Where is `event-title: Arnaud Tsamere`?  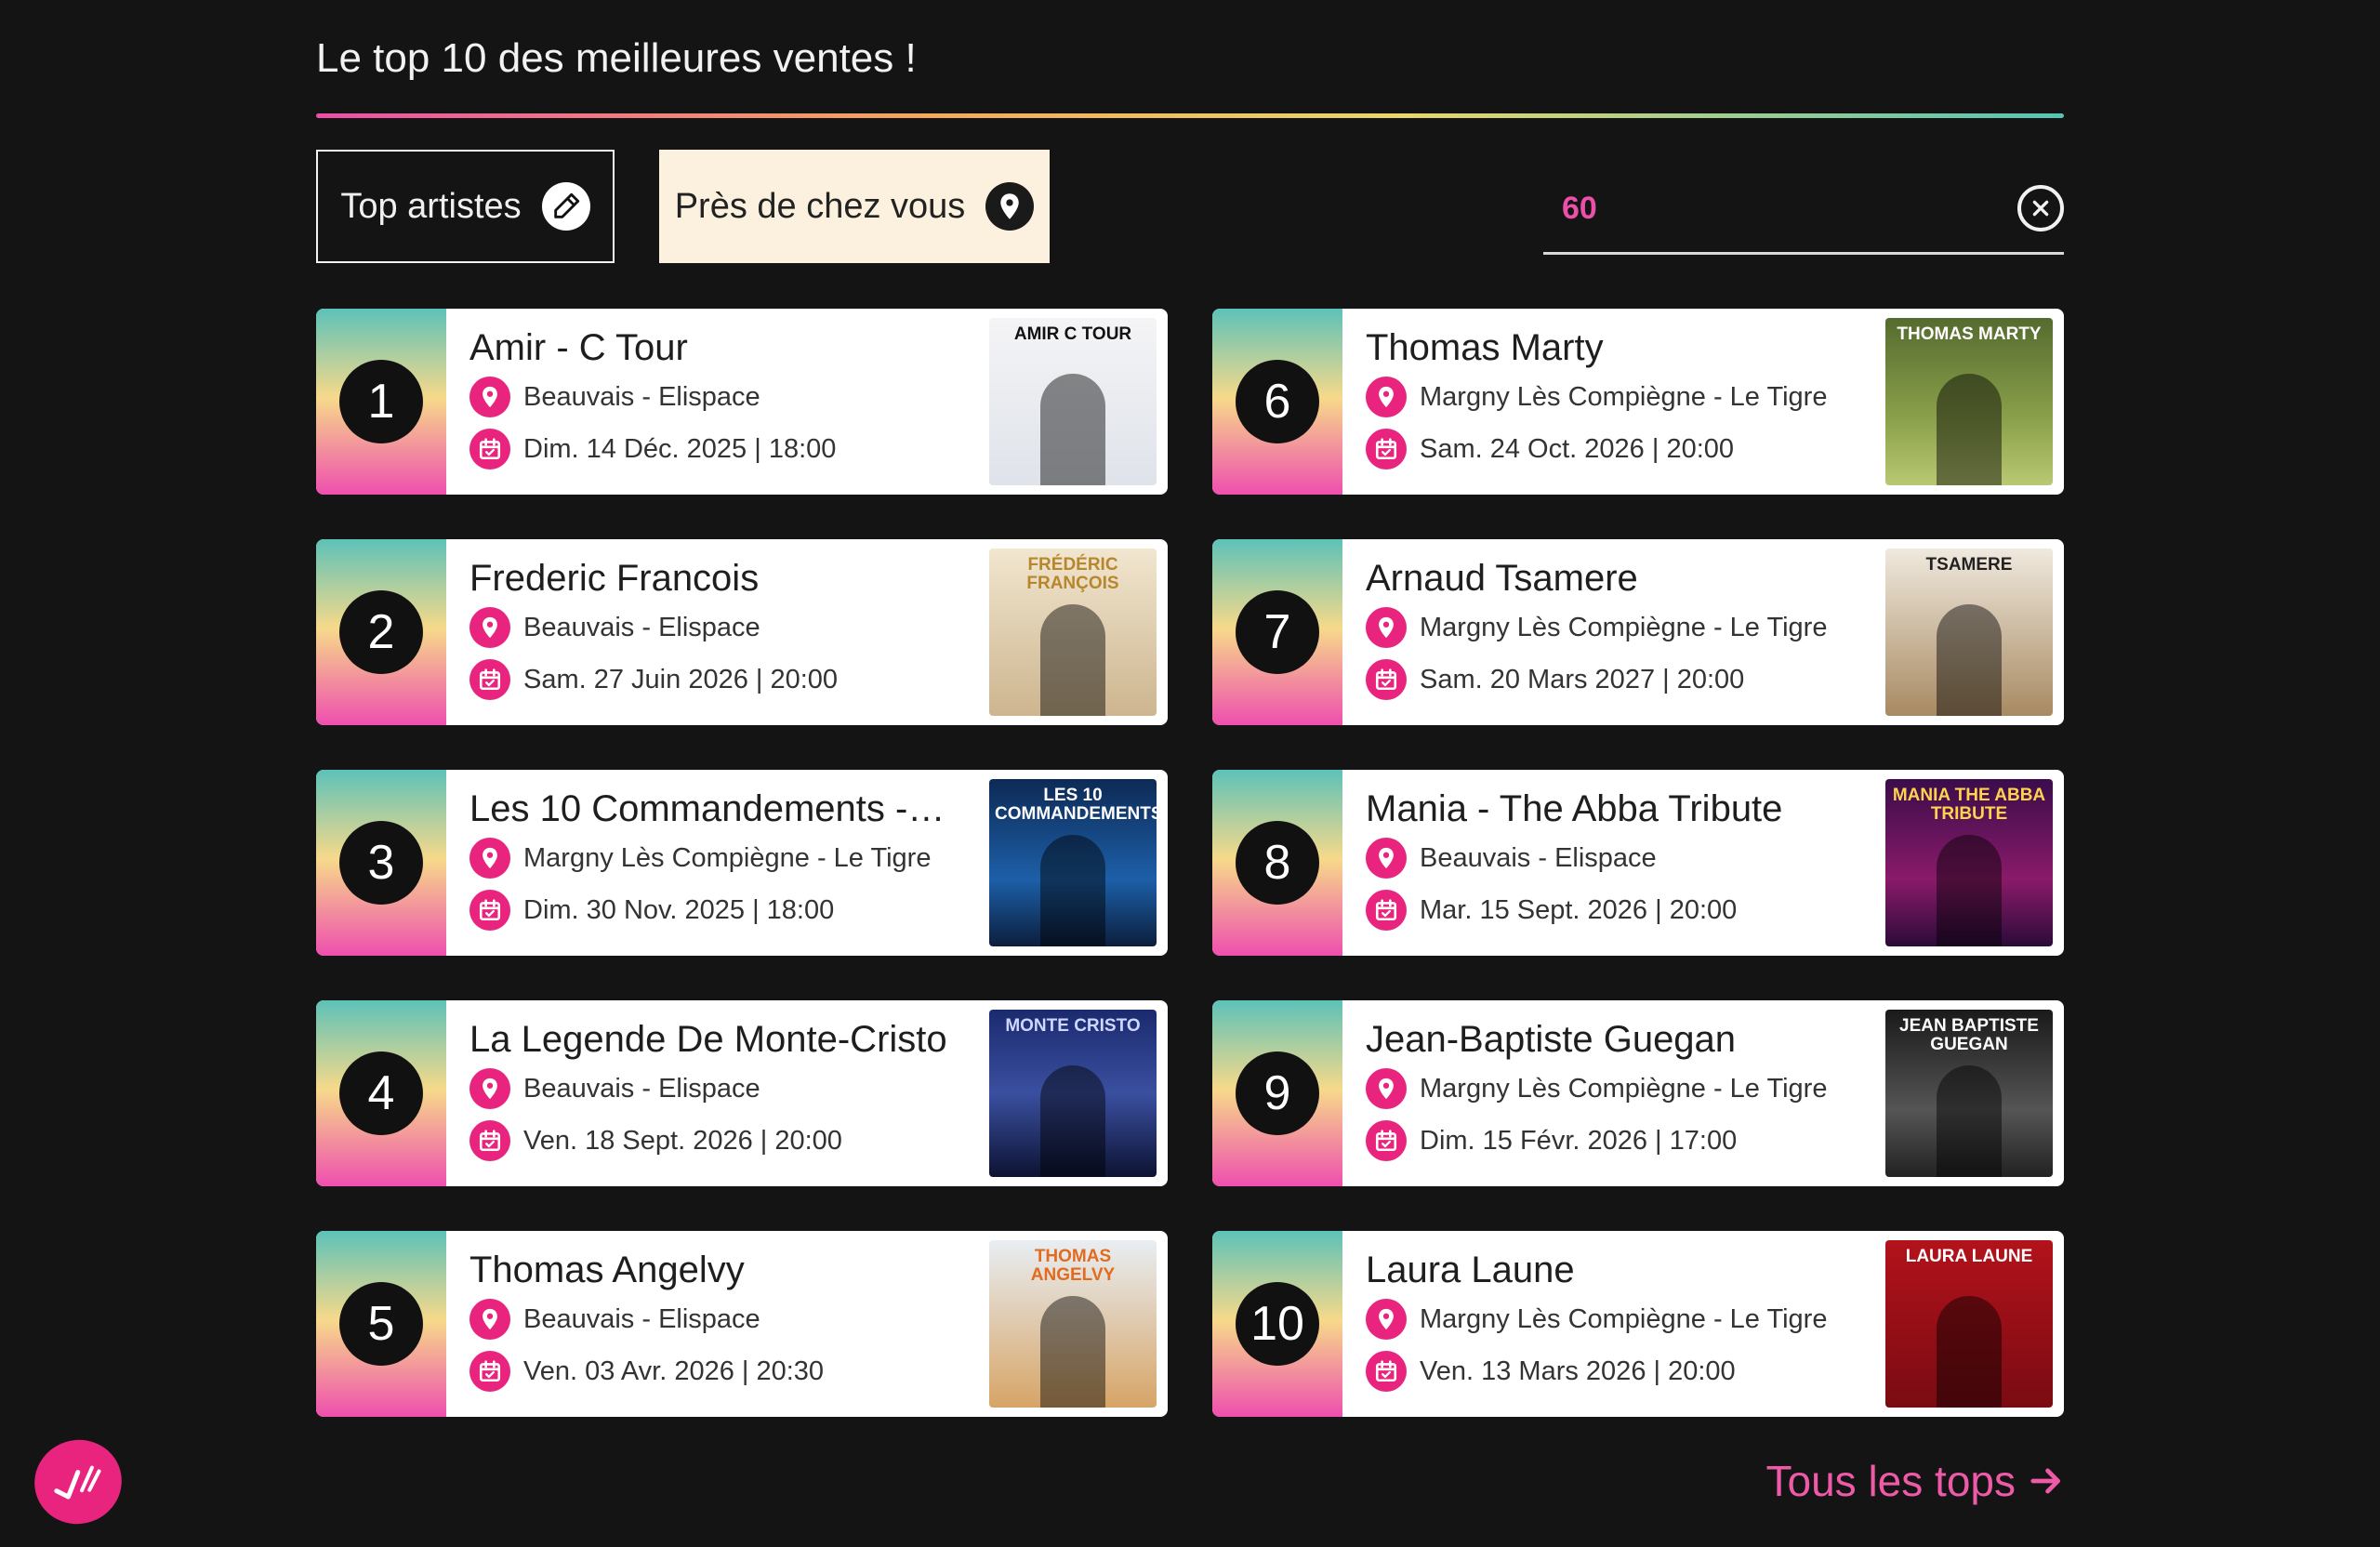
event-title: Arnaud Tsamere is located at coordinates (1626, 579).